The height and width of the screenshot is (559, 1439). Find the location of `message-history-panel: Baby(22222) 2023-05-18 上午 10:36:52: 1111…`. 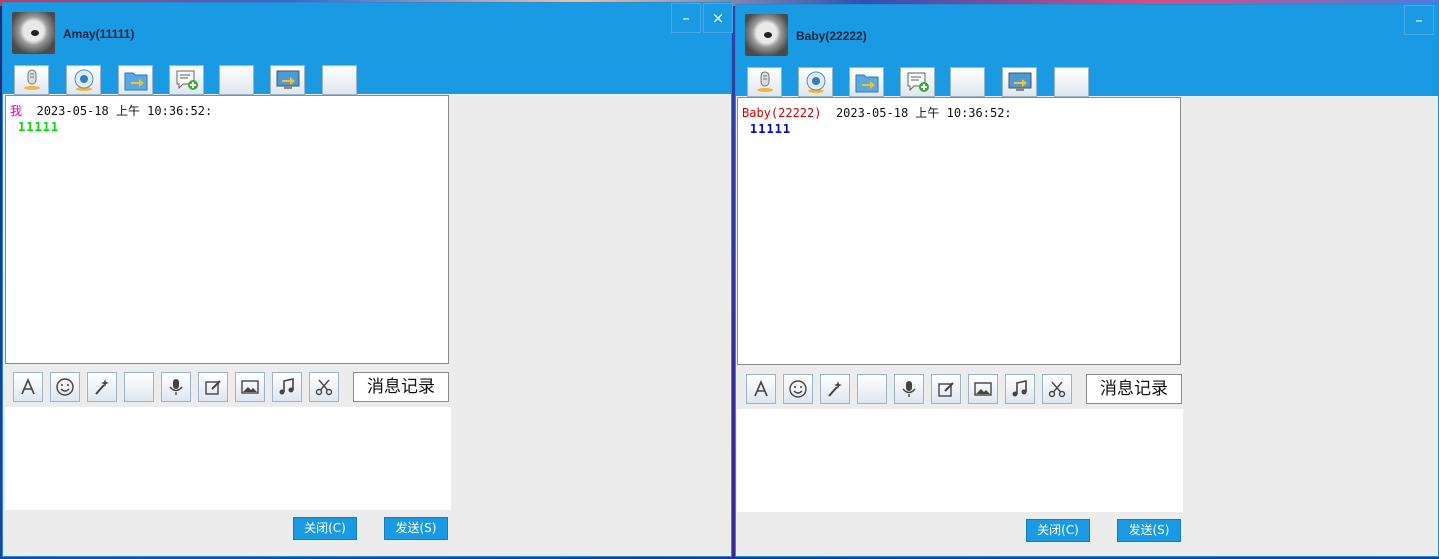

message-history-panel: Baby(22222) 2023-05-18 上午 10:36:52: 1111… is located at coordinates (959, 231).